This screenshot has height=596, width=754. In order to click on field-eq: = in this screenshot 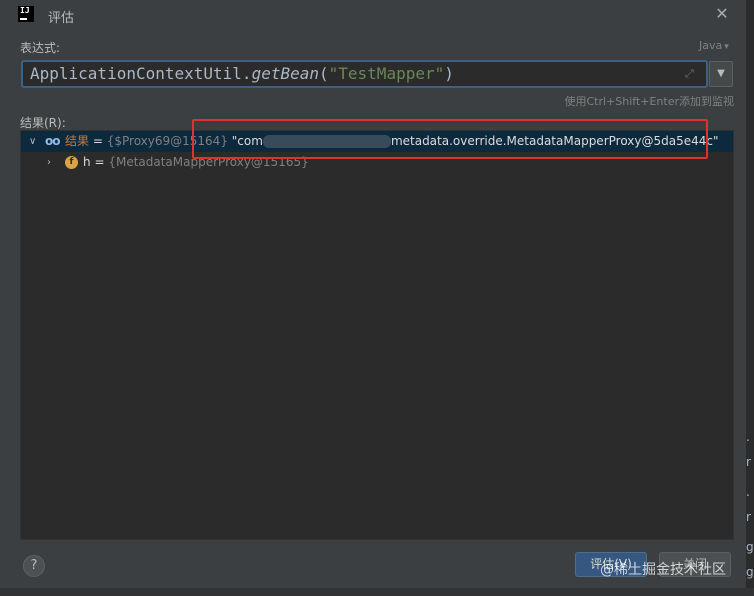, I will do `click(99, 162)`.